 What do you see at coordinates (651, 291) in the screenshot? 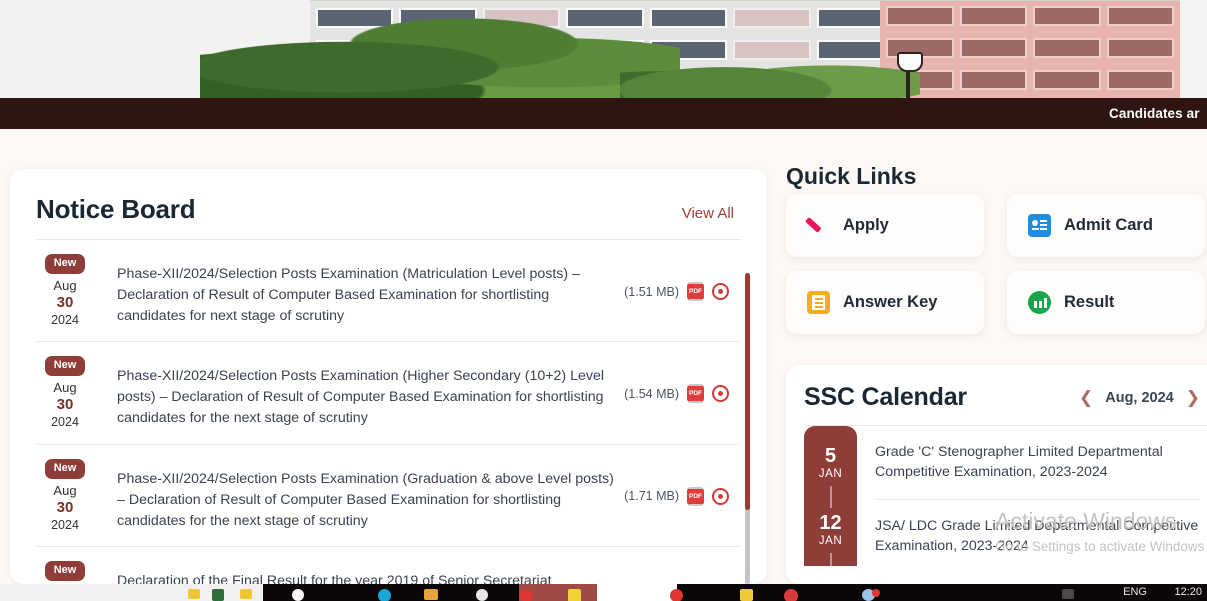
I see `notice-file-size: (1.51 MB)` at bounding box center [651, 291].